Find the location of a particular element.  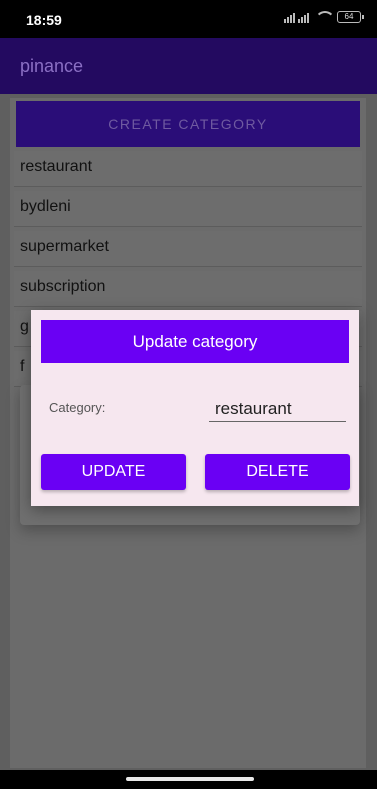

home-indicator is located at coordinates (190, 779).